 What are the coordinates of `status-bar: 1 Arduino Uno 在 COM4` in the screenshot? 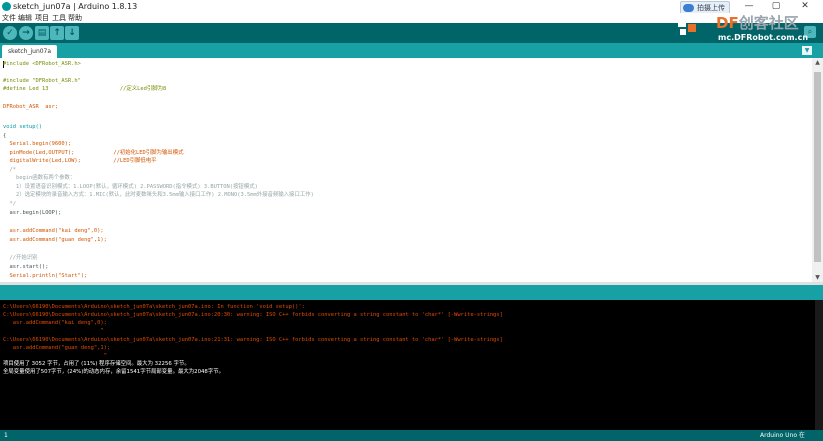 It's located at (411, 435).